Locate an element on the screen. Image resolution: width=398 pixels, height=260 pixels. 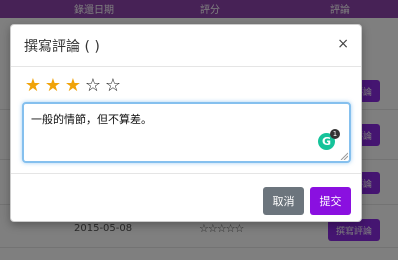
star-rating: ★ ★ ★ ☆ ☆ is located at coordinates (73, 86).